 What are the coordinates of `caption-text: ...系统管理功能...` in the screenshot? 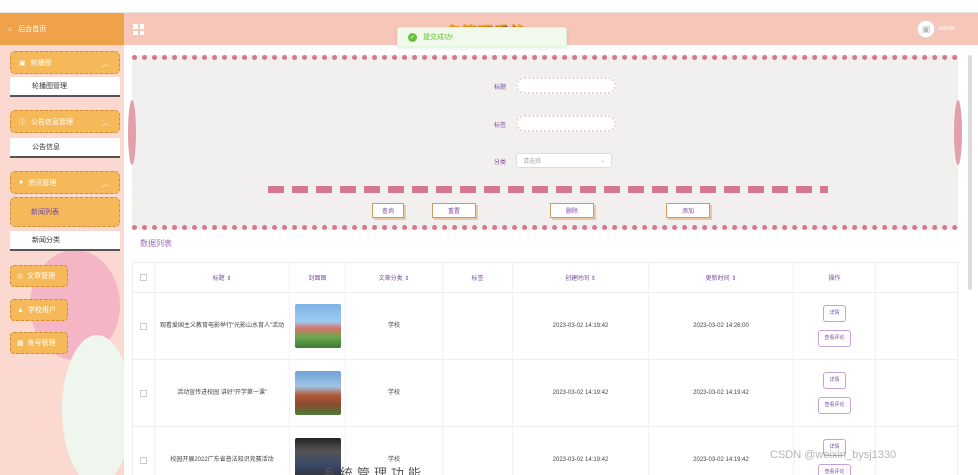 It's located at (374, 470).